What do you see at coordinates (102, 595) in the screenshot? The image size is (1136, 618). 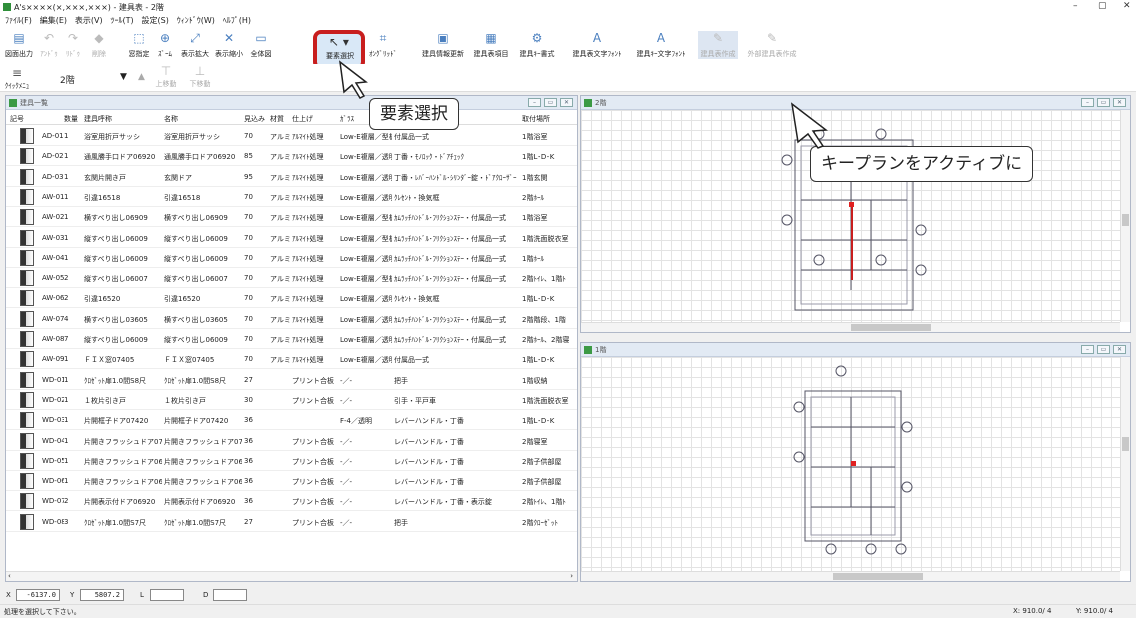 I see `y-coordinate-field: 5807.2` at bounding box center [102, 595].